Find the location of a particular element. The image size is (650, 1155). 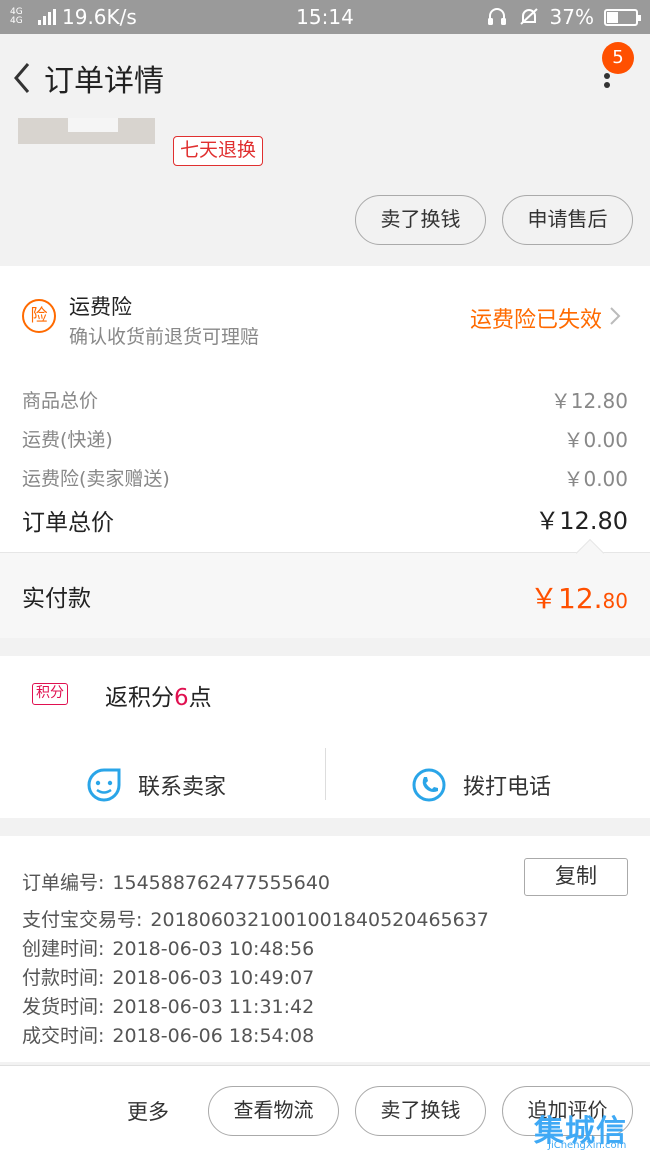

insurance-fee-value: ￥0.00 is located at coordinates (595, 479).